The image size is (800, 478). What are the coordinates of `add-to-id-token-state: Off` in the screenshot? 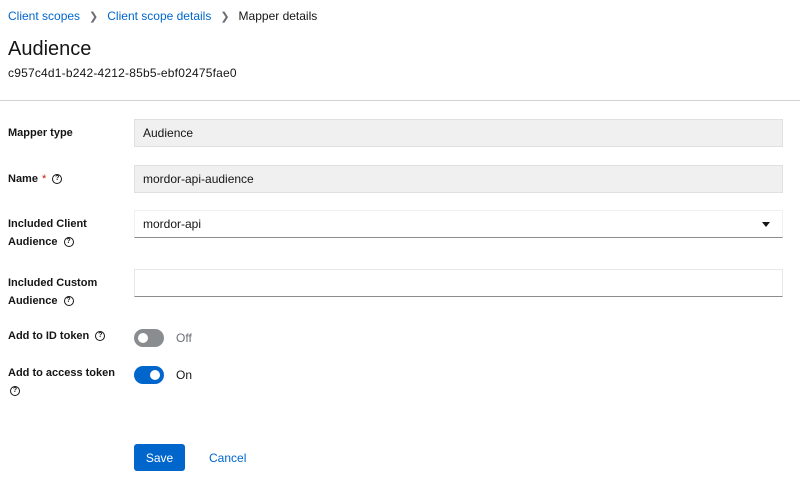 It's located at (184, 338).